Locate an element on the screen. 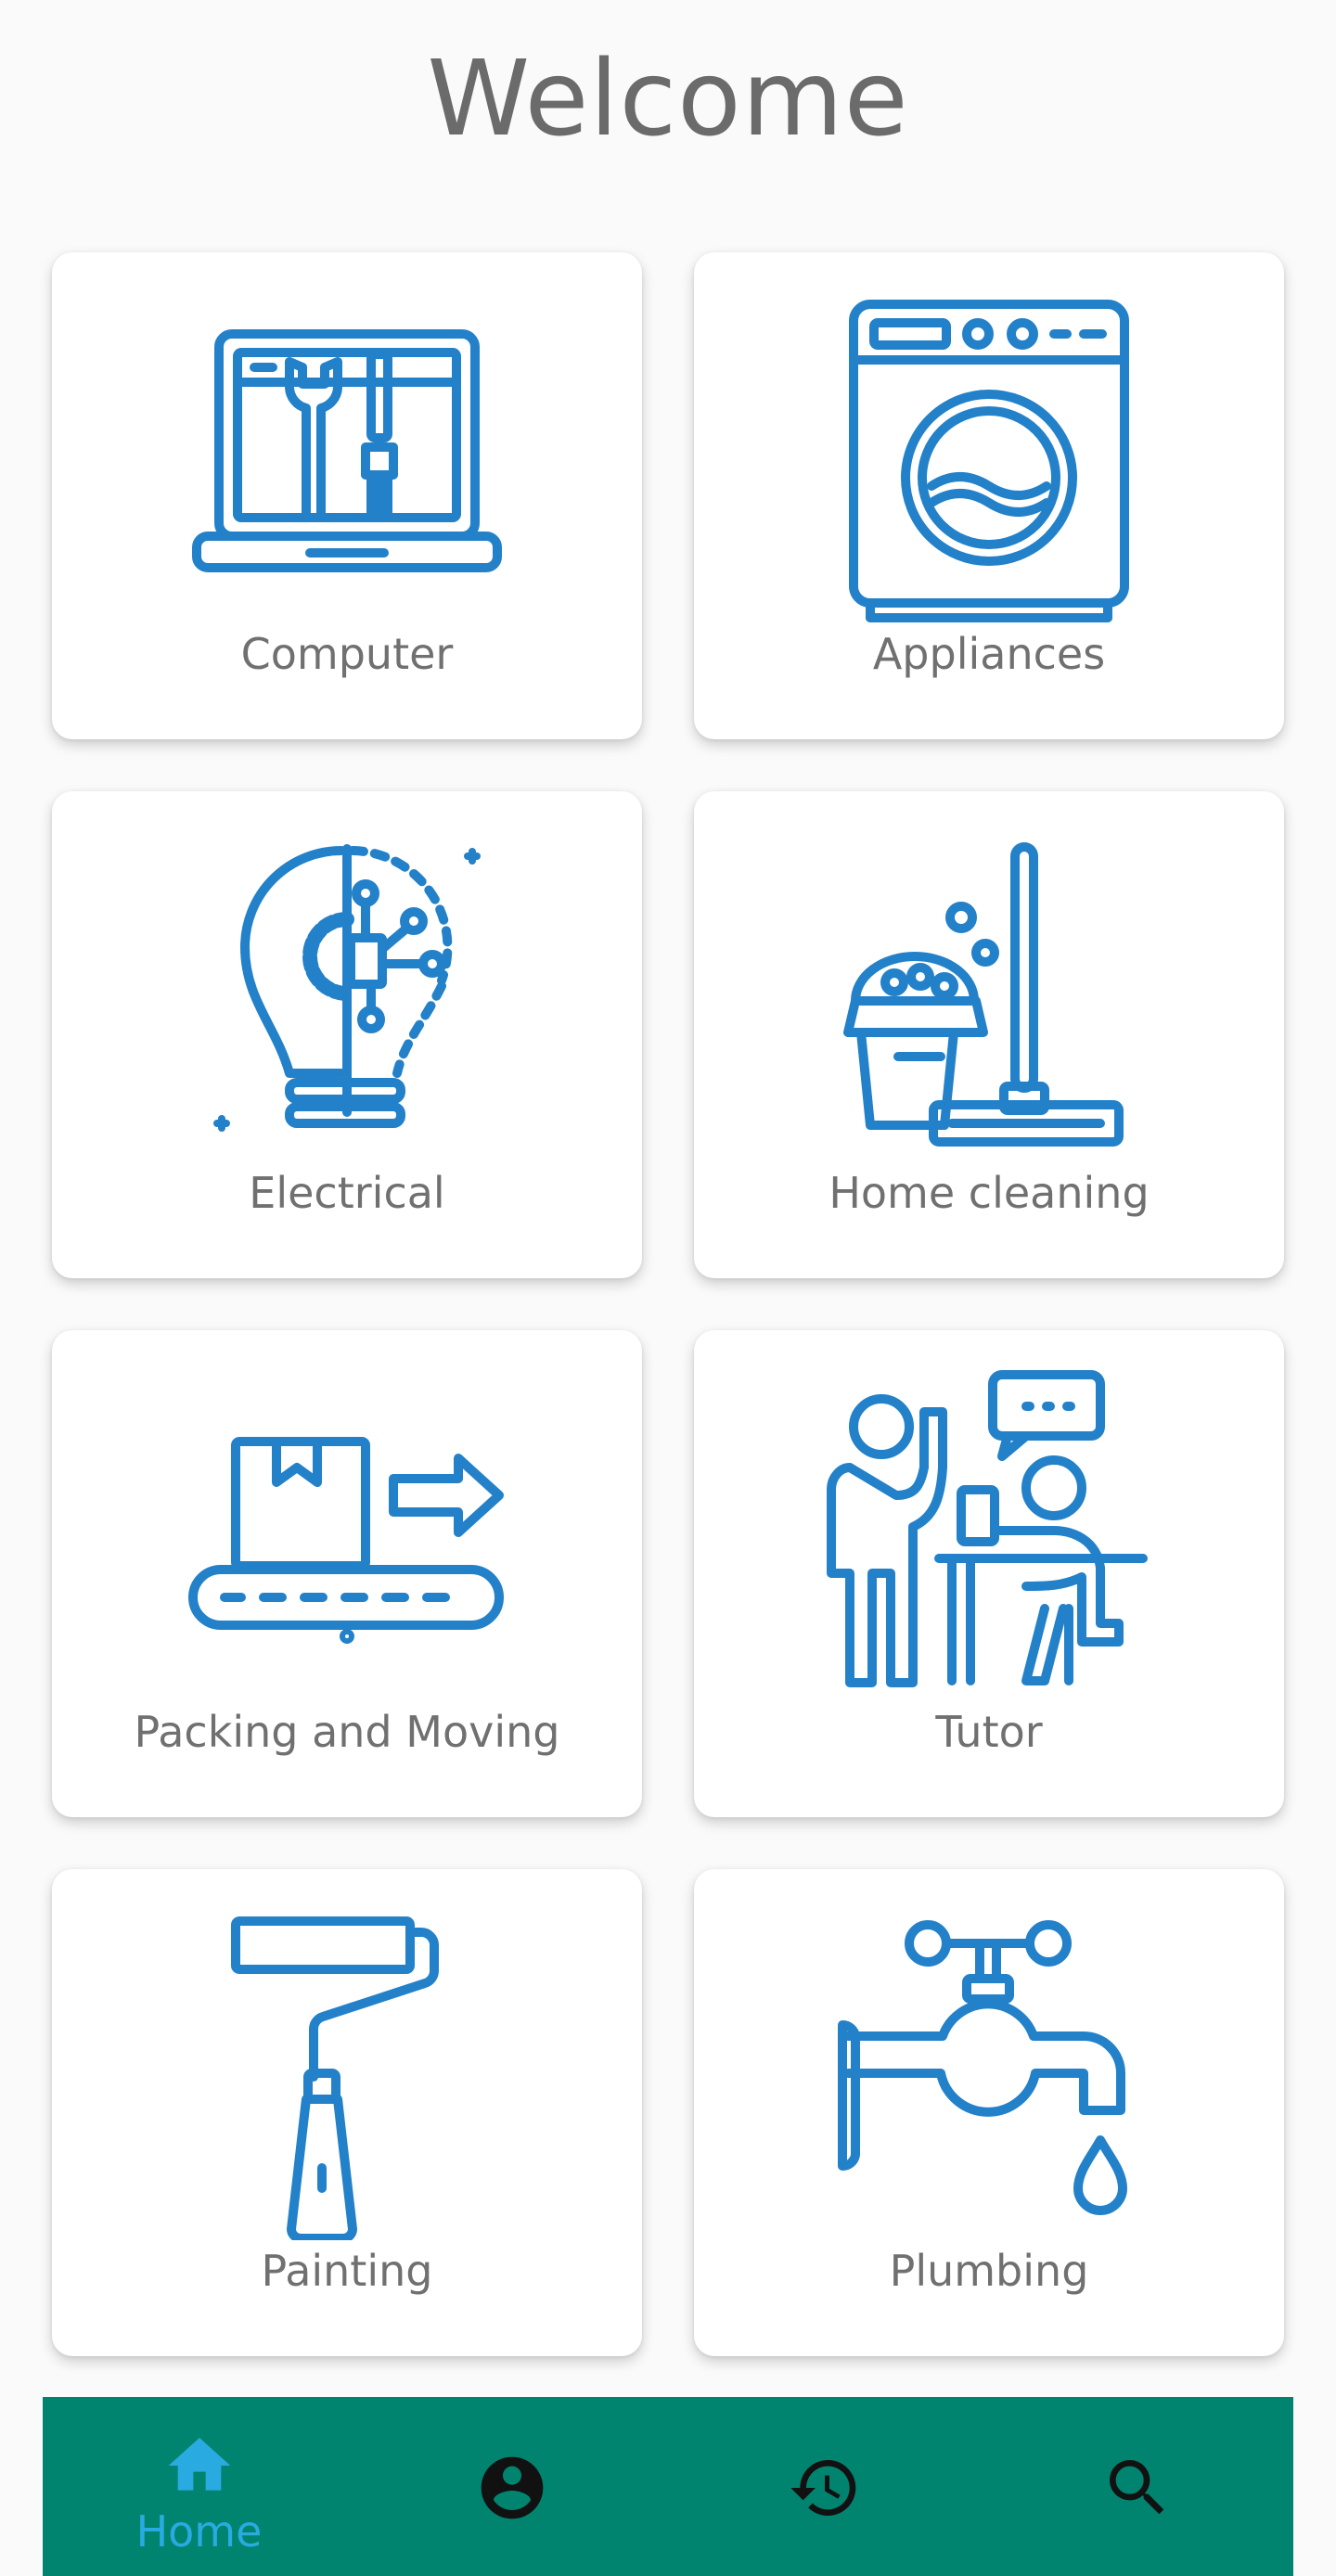 This screenshot has height=2576, width=1336. category-label: Plumbing is located at coordinates (989, 2271).